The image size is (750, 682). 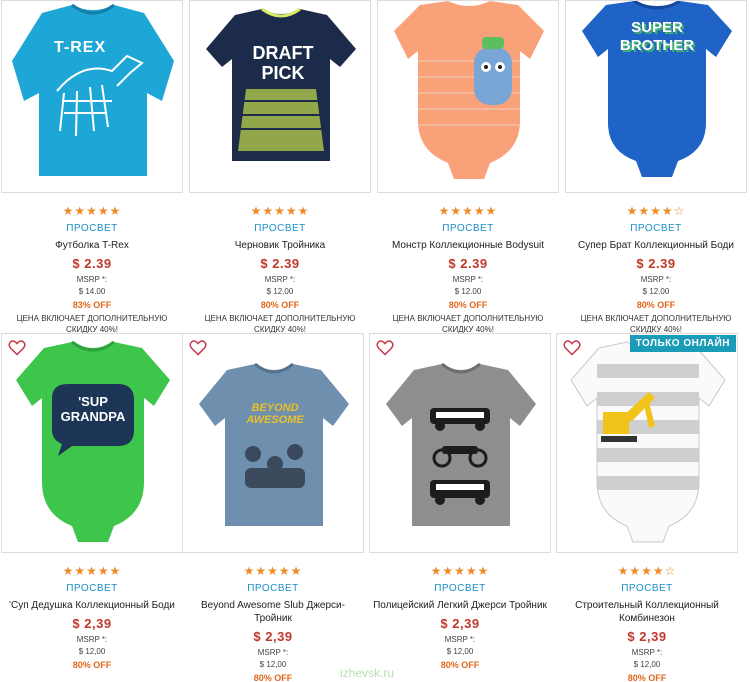 What do you see at coordinates (92, 605) in the screenshot?
I see `product-name: 'Суп Дедушка Коллекционный Боди` at bounding box center [92, 605].